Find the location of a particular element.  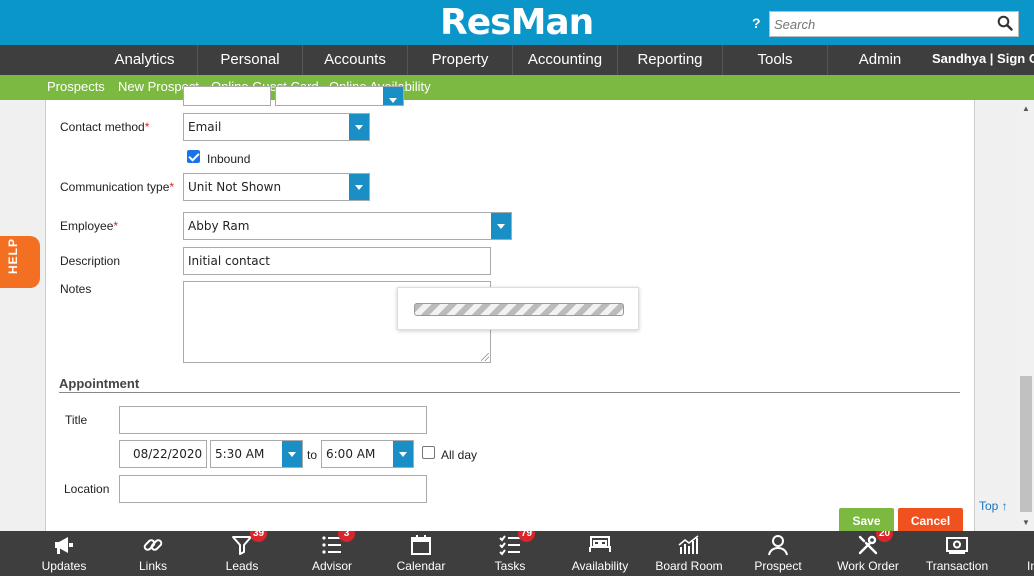

section-divider is located at coordinates (509, 392).